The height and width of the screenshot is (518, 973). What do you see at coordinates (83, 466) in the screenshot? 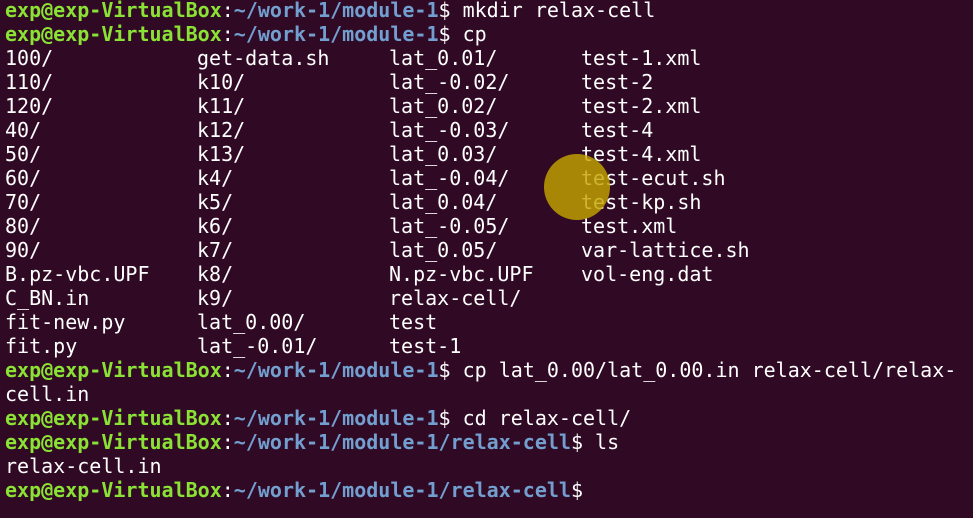
I see `ls-output: relax-cell.in` at bounding box center [83, 466].